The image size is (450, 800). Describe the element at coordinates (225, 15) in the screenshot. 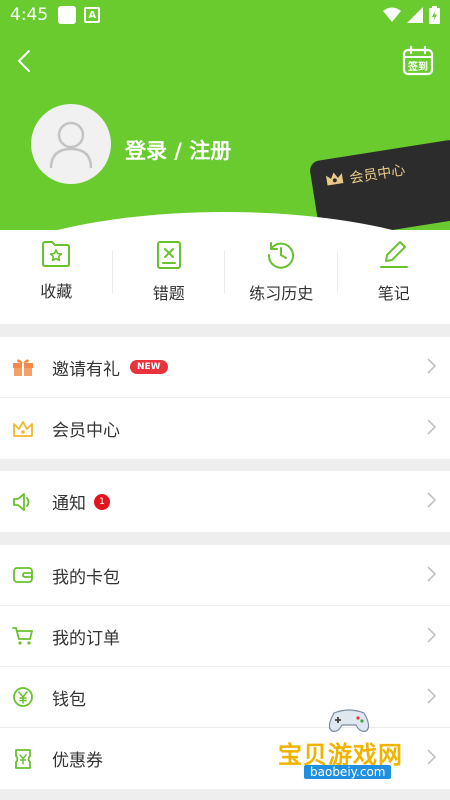

I see `status-bar: 4:45 A` at that location.